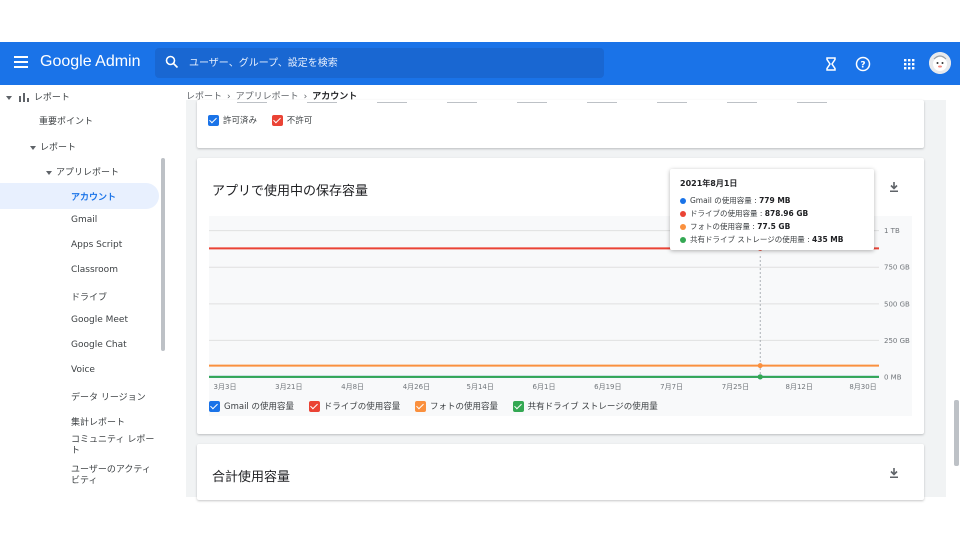  I want to click on sidebar-item-meet: Google Meet, so click(99, 320).